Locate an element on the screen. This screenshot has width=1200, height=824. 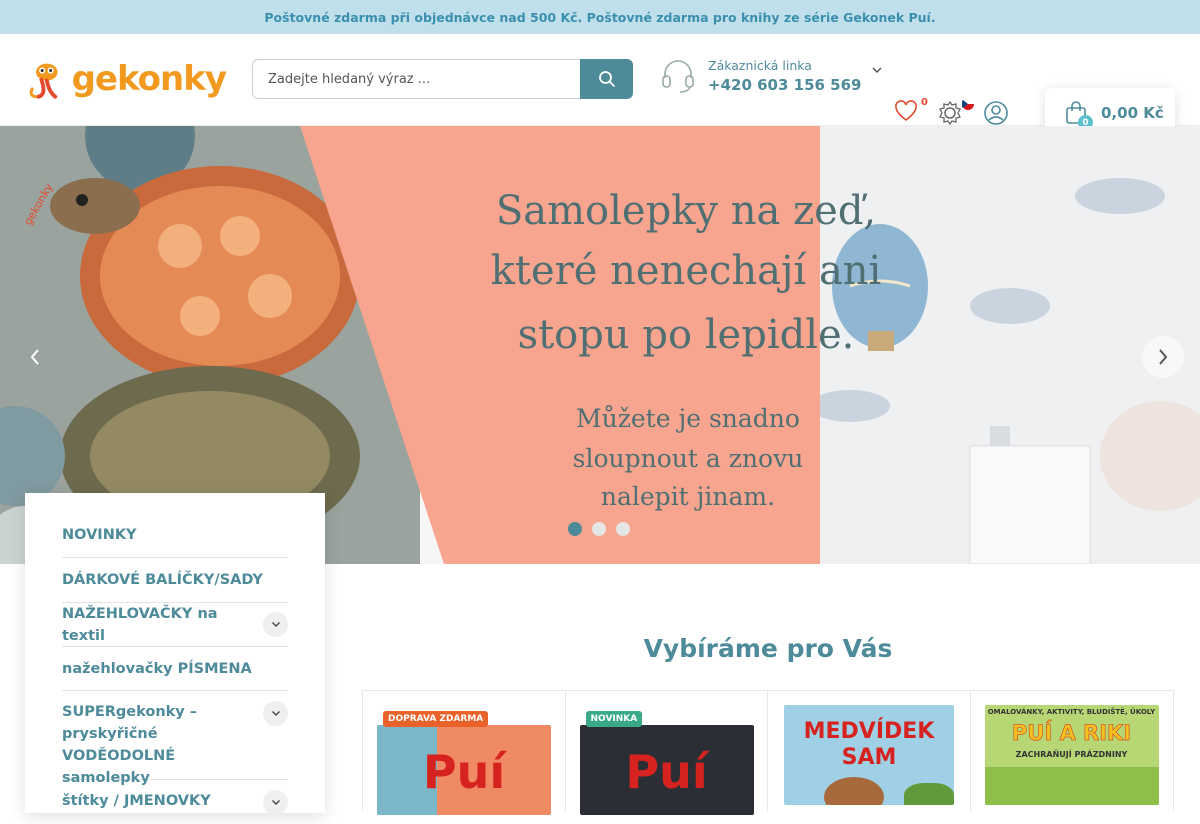
wishlist-button: 0 is located at coordinates (911, 111).